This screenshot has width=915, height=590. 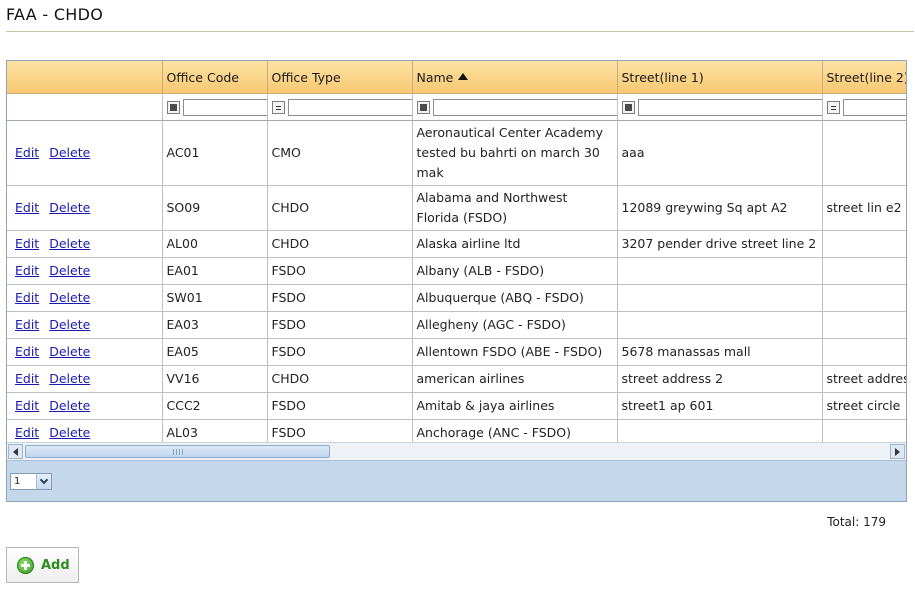 I want to click on street-line-1-filter-input, so click(x=729, y=107).